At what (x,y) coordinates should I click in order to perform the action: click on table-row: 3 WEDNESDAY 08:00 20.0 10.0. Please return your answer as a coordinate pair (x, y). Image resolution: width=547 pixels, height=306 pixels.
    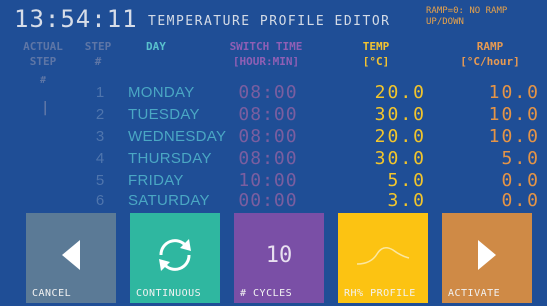
    Looking at the image, I should click on (273, 137).